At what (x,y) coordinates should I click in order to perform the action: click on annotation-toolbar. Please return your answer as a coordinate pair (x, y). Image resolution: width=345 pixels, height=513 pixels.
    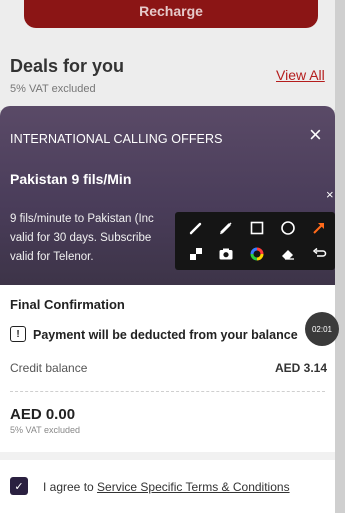
    Looking at the image, I should click on (255, 241).